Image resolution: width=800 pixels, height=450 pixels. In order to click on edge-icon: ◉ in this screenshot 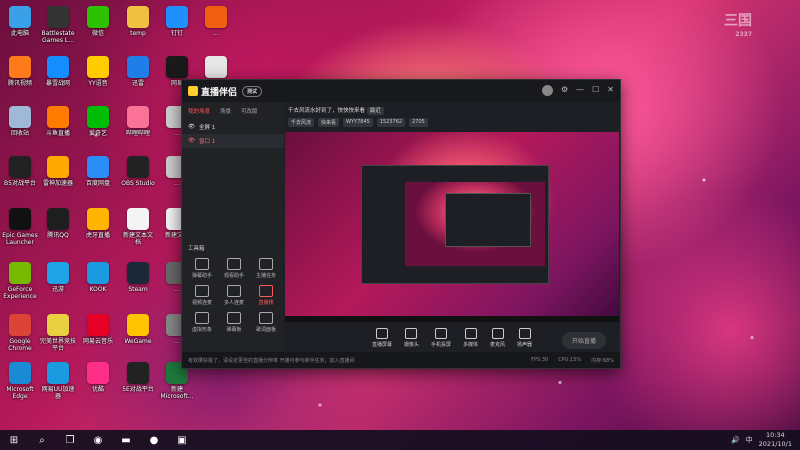, I will do `click(98, 440)`.